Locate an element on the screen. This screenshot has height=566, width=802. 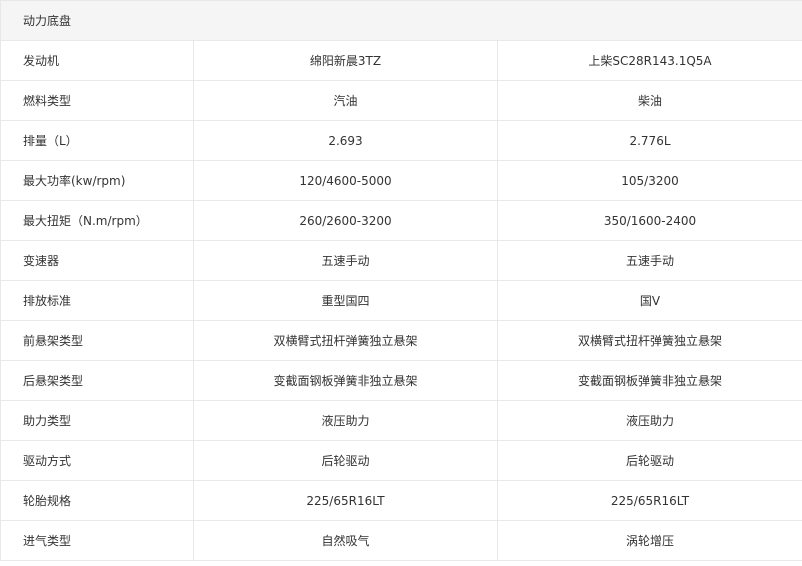
value-col-2: 五速手动 is located at coordinates (649, 260).